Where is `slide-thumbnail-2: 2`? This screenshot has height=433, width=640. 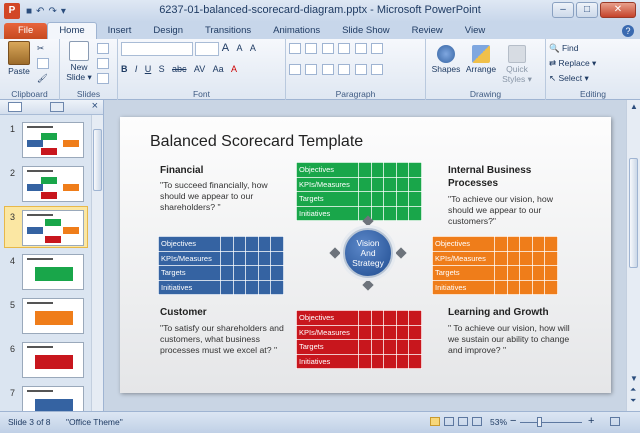 slide-thumbnail-2: 2 is located at coordinates (45, 184).